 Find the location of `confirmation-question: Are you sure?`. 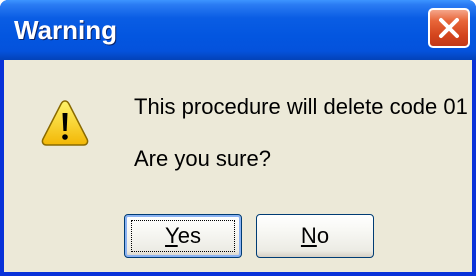

confirmation-question: Are you sure? is located at coordinates (202, 158).